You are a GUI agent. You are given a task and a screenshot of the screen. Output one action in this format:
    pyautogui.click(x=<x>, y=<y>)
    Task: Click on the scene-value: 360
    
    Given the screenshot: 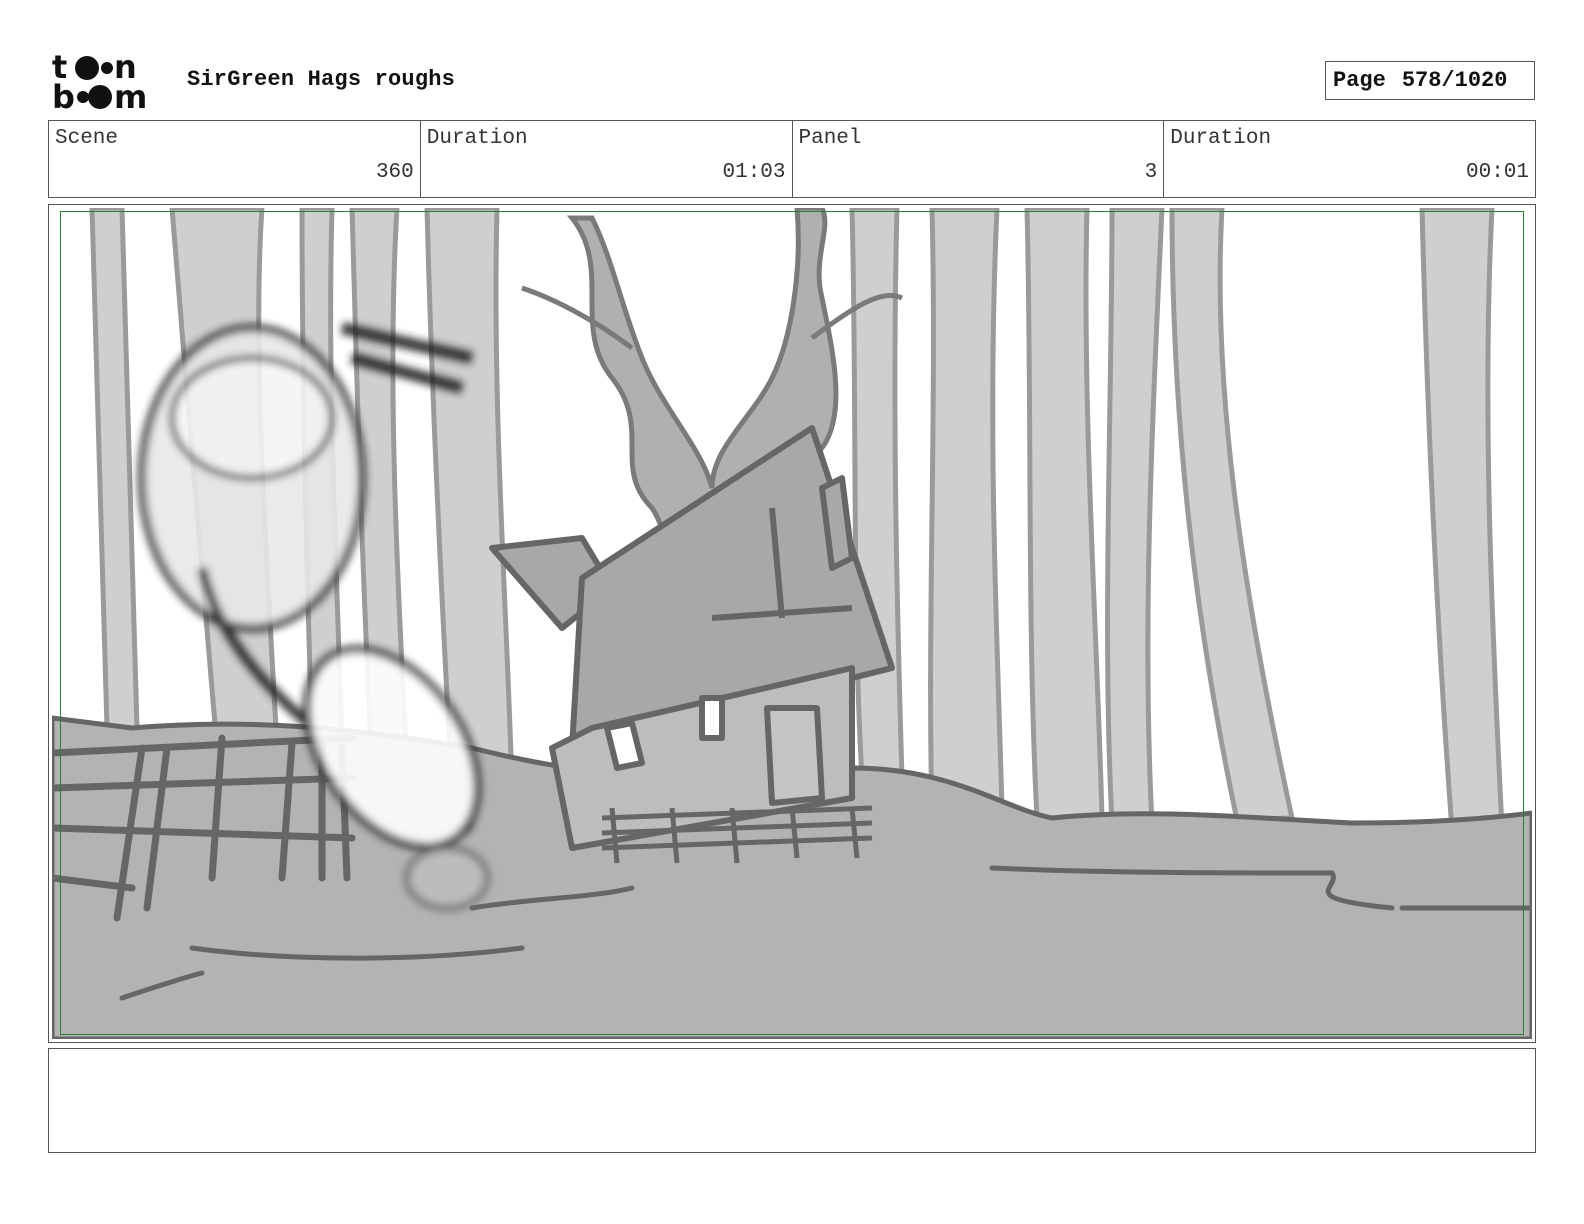 What is the action you would take?
    pyautogui.click(x=394, y=172)
    